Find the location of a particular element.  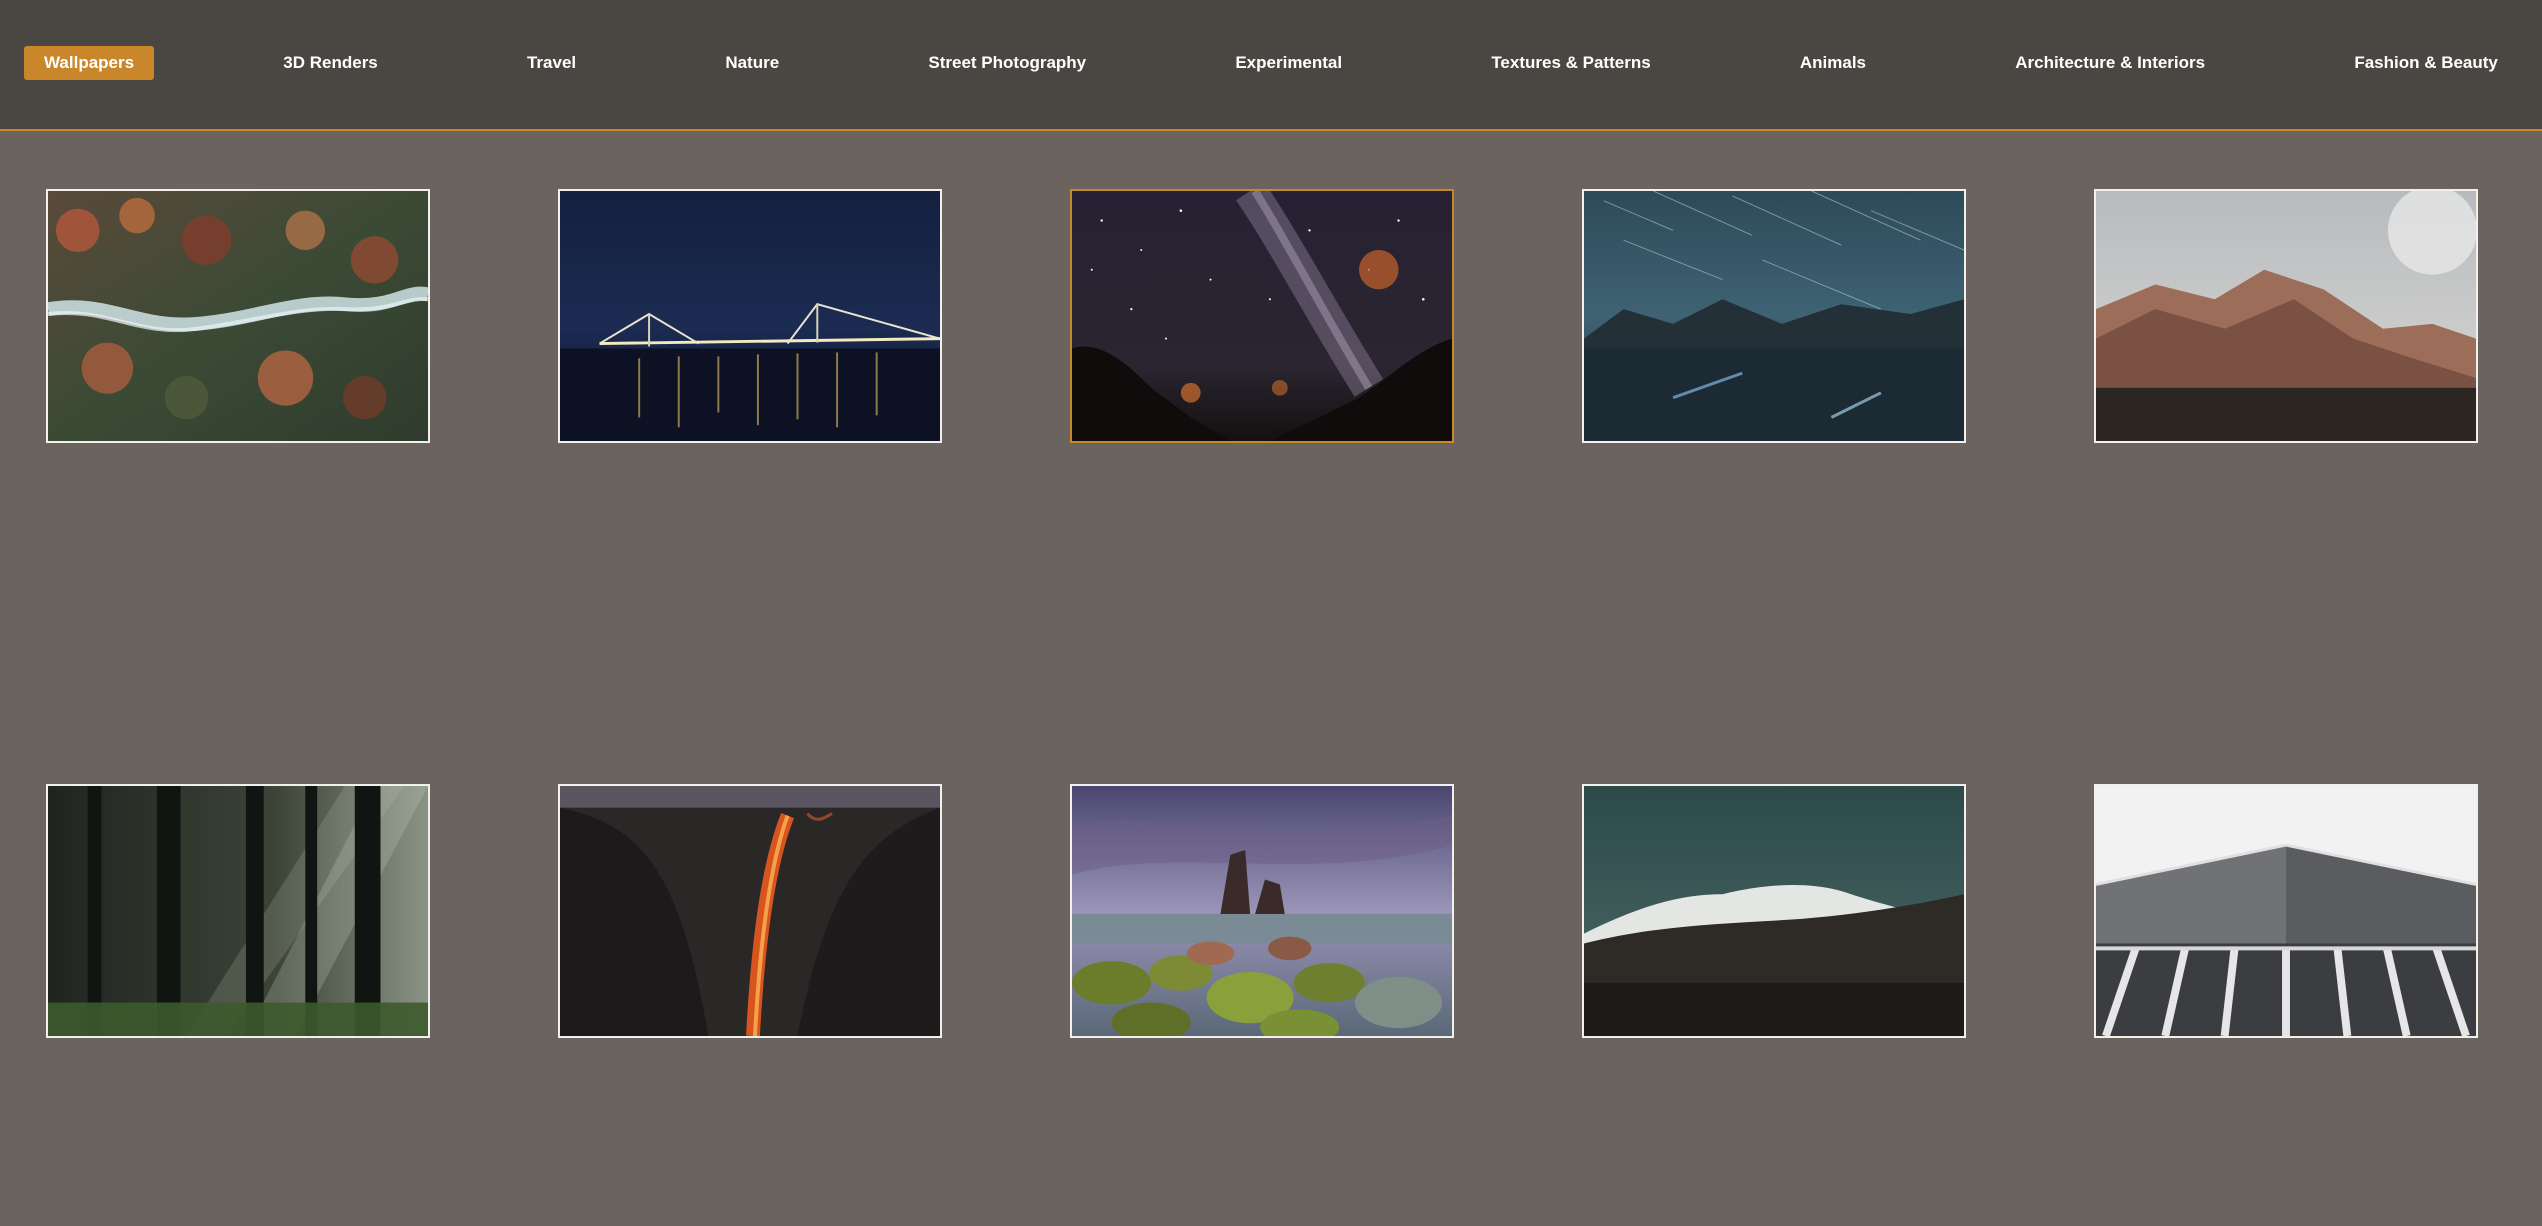

photo-tile-snowy-mountain is located at coordinates (1774, 911).